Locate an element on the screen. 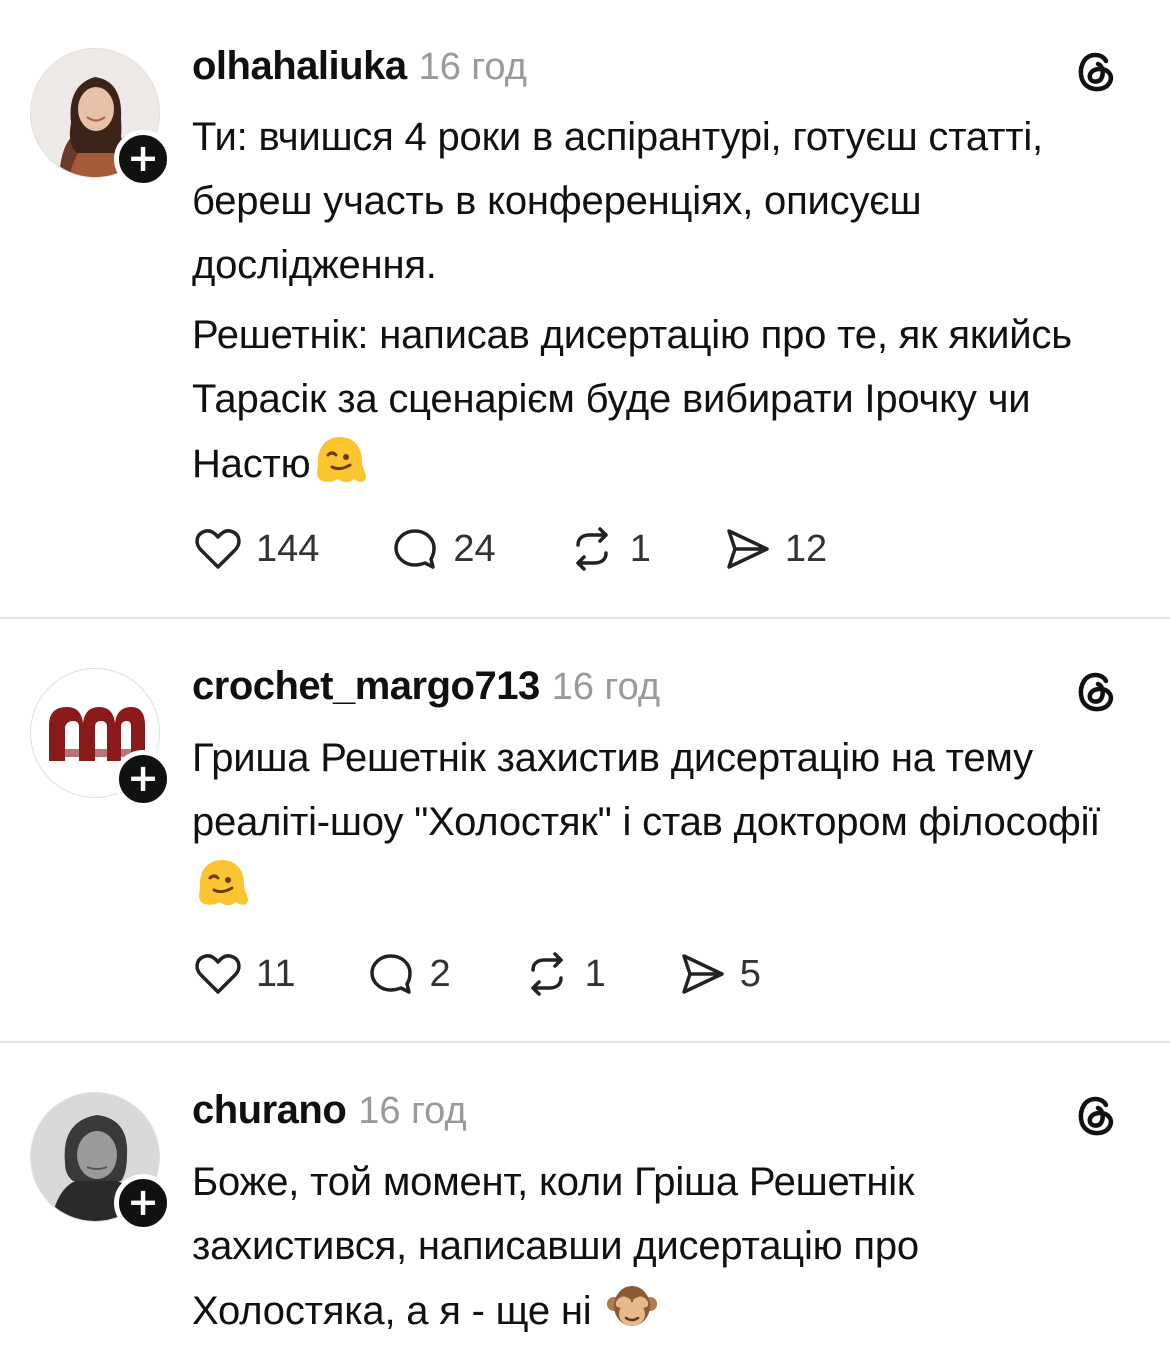 This screenshot has height=1352, width=1170. post-header: crochet_margo713 16 год is located at coordinates (426, 688).